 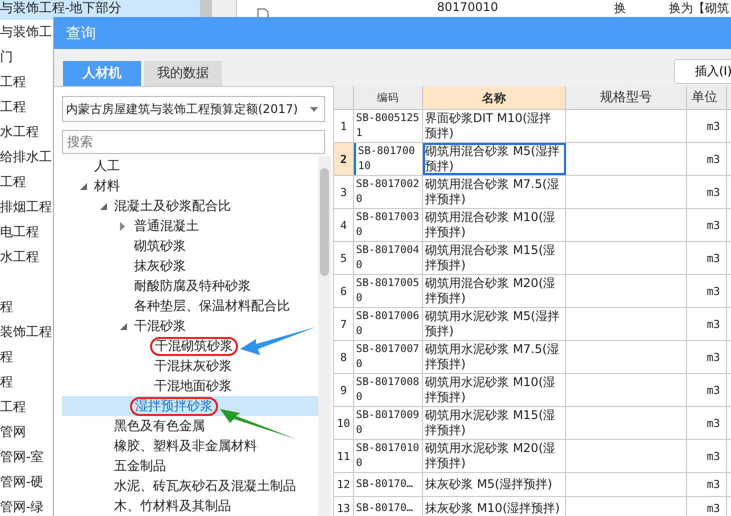 What do you see at coordinates (494, 456) in the screenshot?
I see `table-cell: 砌筑用水泥砂浆 M20(湿拌预拌)` at bounding box center [494, 456].